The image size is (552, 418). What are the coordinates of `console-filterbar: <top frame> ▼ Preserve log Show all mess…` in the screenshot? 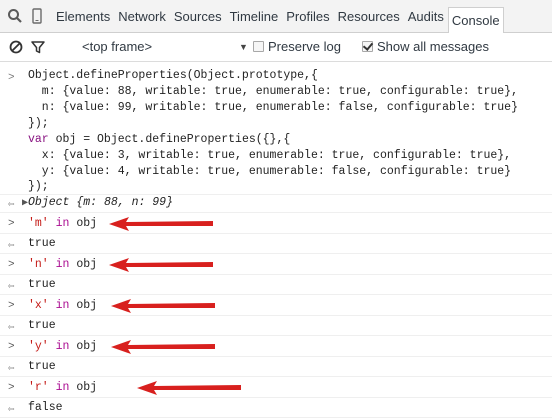 It's located at (276, 47).